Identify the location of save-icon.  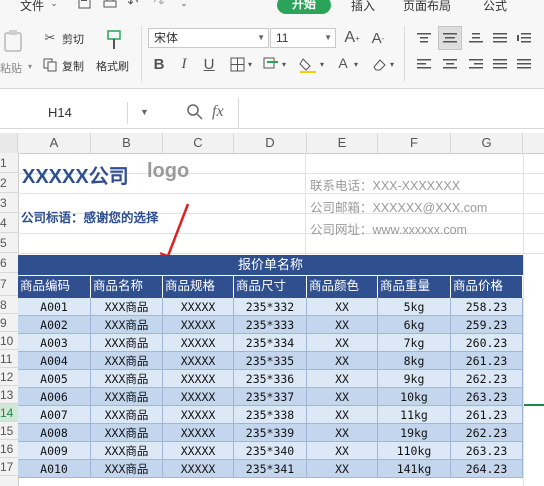
(84, 5).